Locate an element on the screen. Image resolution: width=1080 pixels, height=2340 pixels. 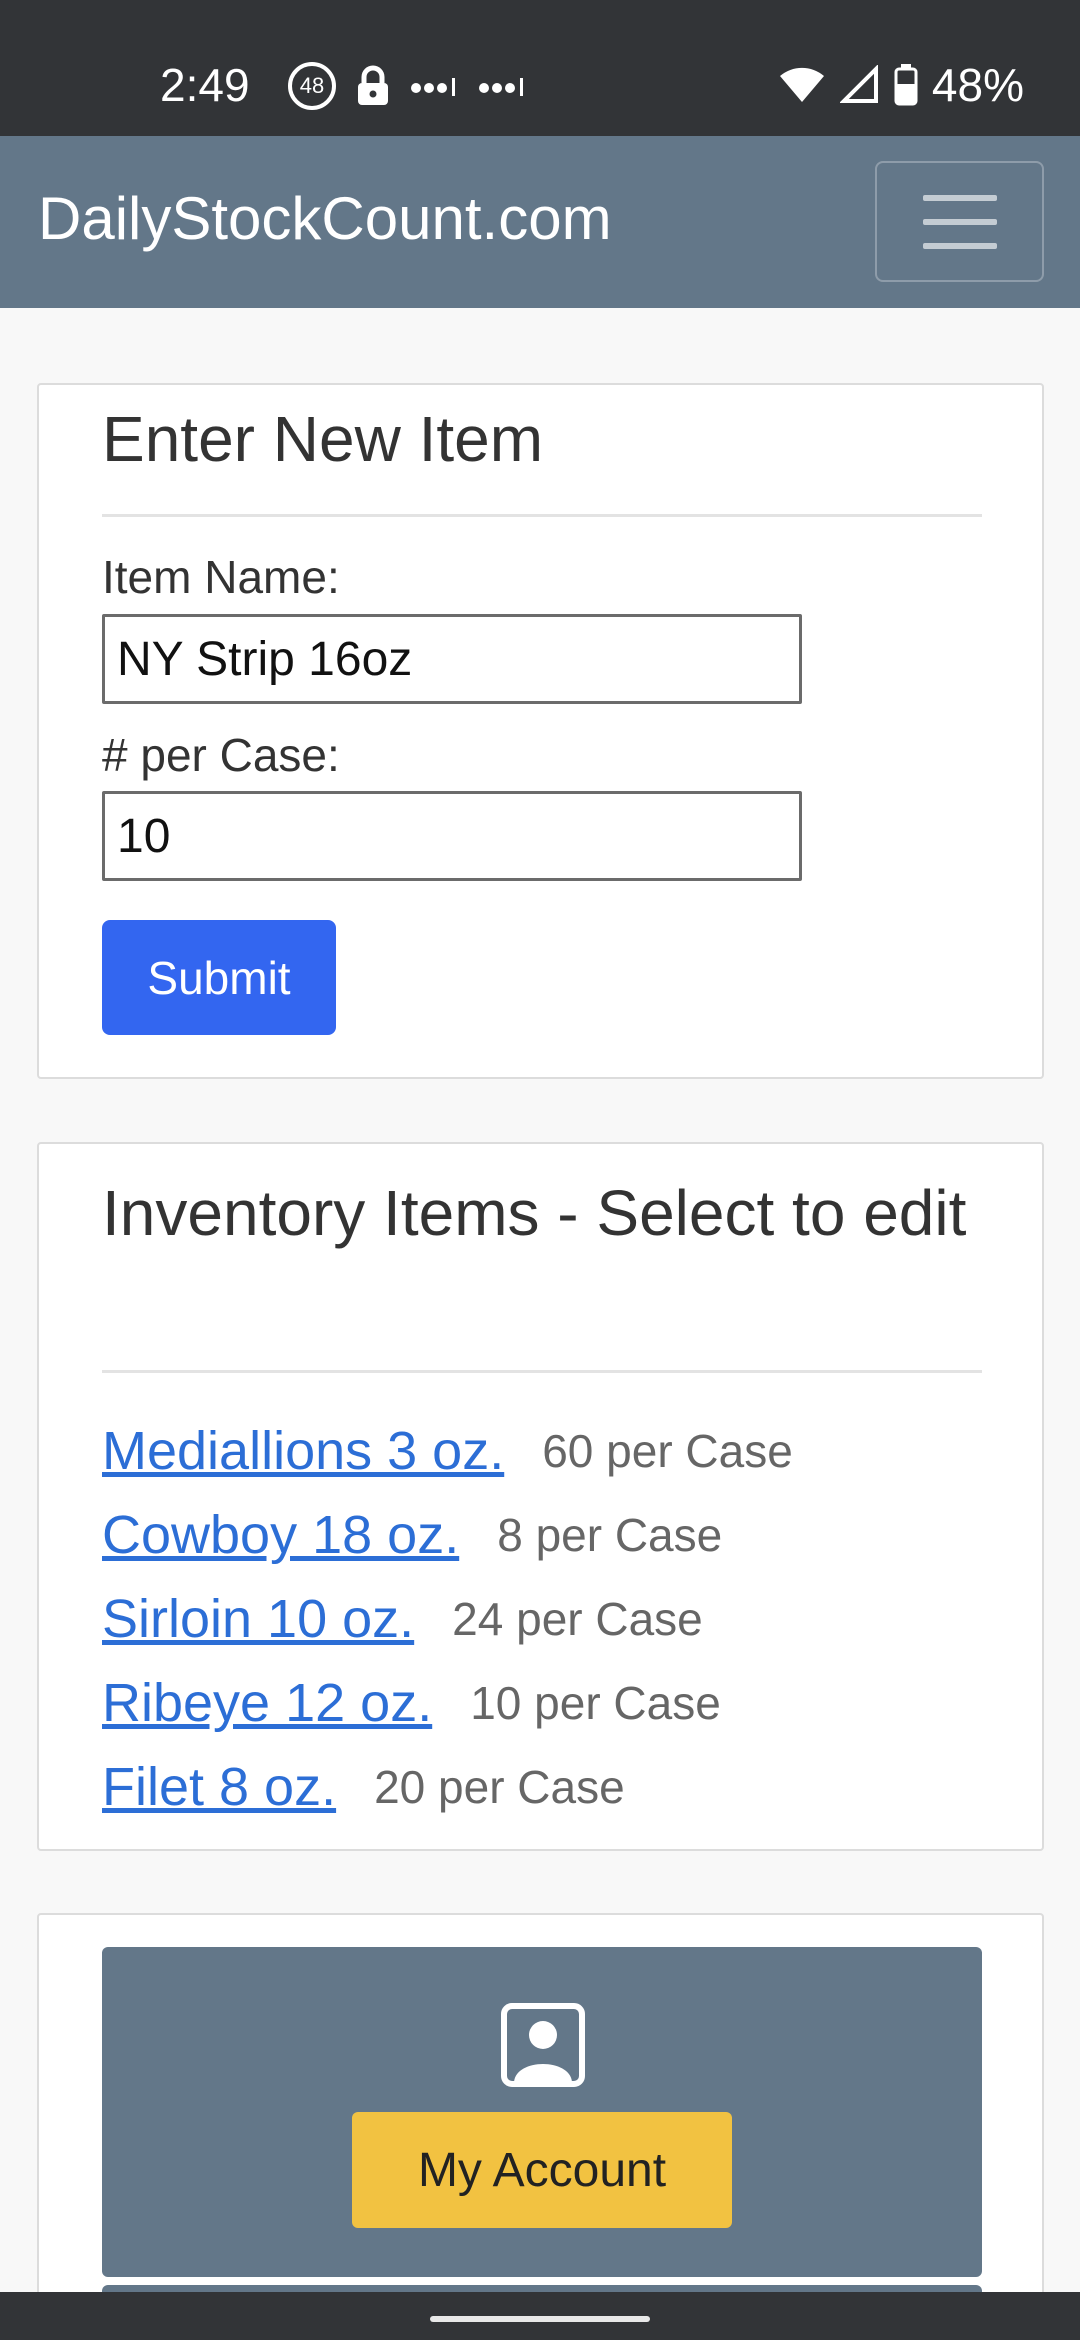
item-name-input is located at coordinates (452, 659).